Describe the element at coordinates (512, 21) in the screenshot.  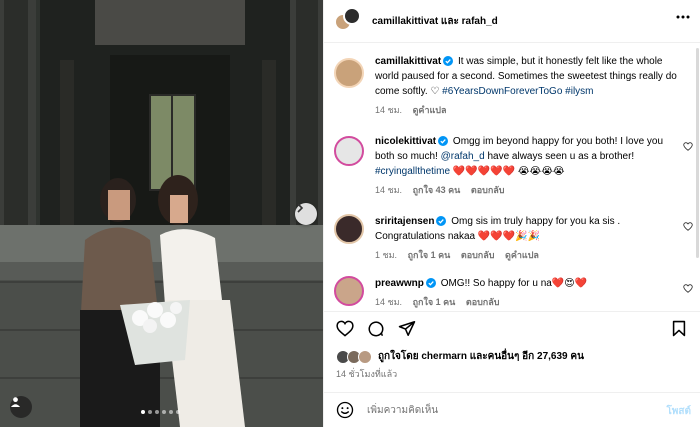
I see `post-header: camillakittivat และ rafah_d` at that location.